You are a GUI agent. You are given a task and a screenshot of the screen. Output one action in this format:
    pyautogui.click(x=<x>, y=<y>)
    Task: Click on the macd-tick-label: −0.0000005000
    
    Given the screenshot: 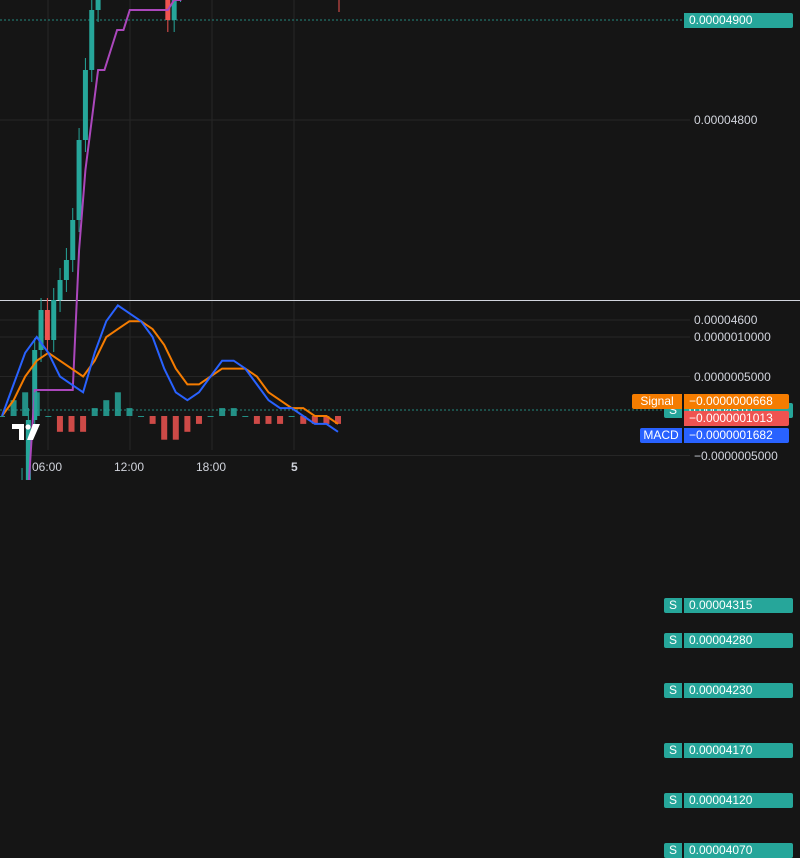 What is the action you would take?
    pyautogui.click(x=736, y=455)
    